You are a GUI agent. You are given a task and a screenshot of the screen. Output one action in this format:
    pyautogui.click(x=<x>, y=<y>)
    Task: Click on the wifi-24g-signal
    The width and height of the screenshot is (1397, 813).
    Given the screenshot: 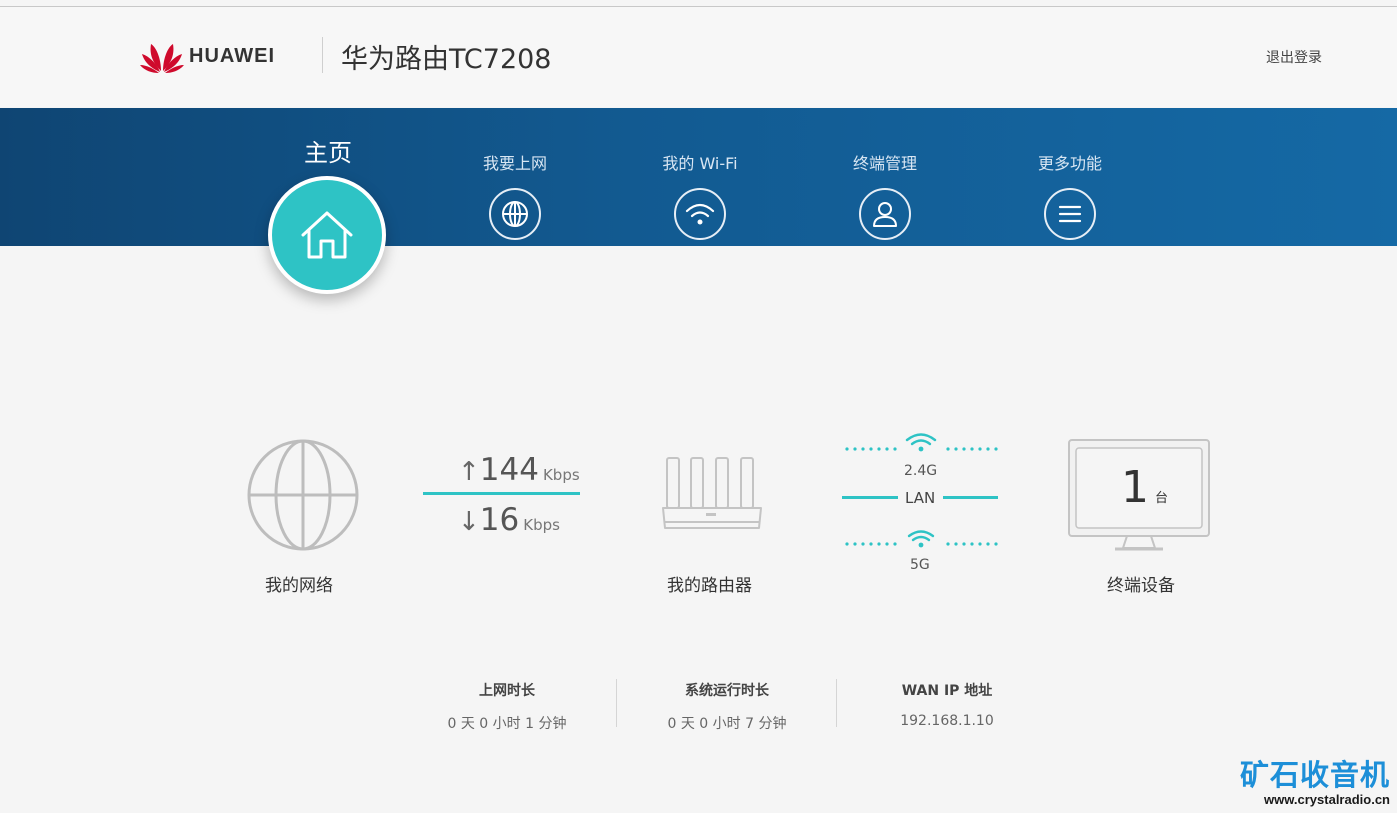 What is the action you would take?
    pyautogui.click(x=921, y=442)
    